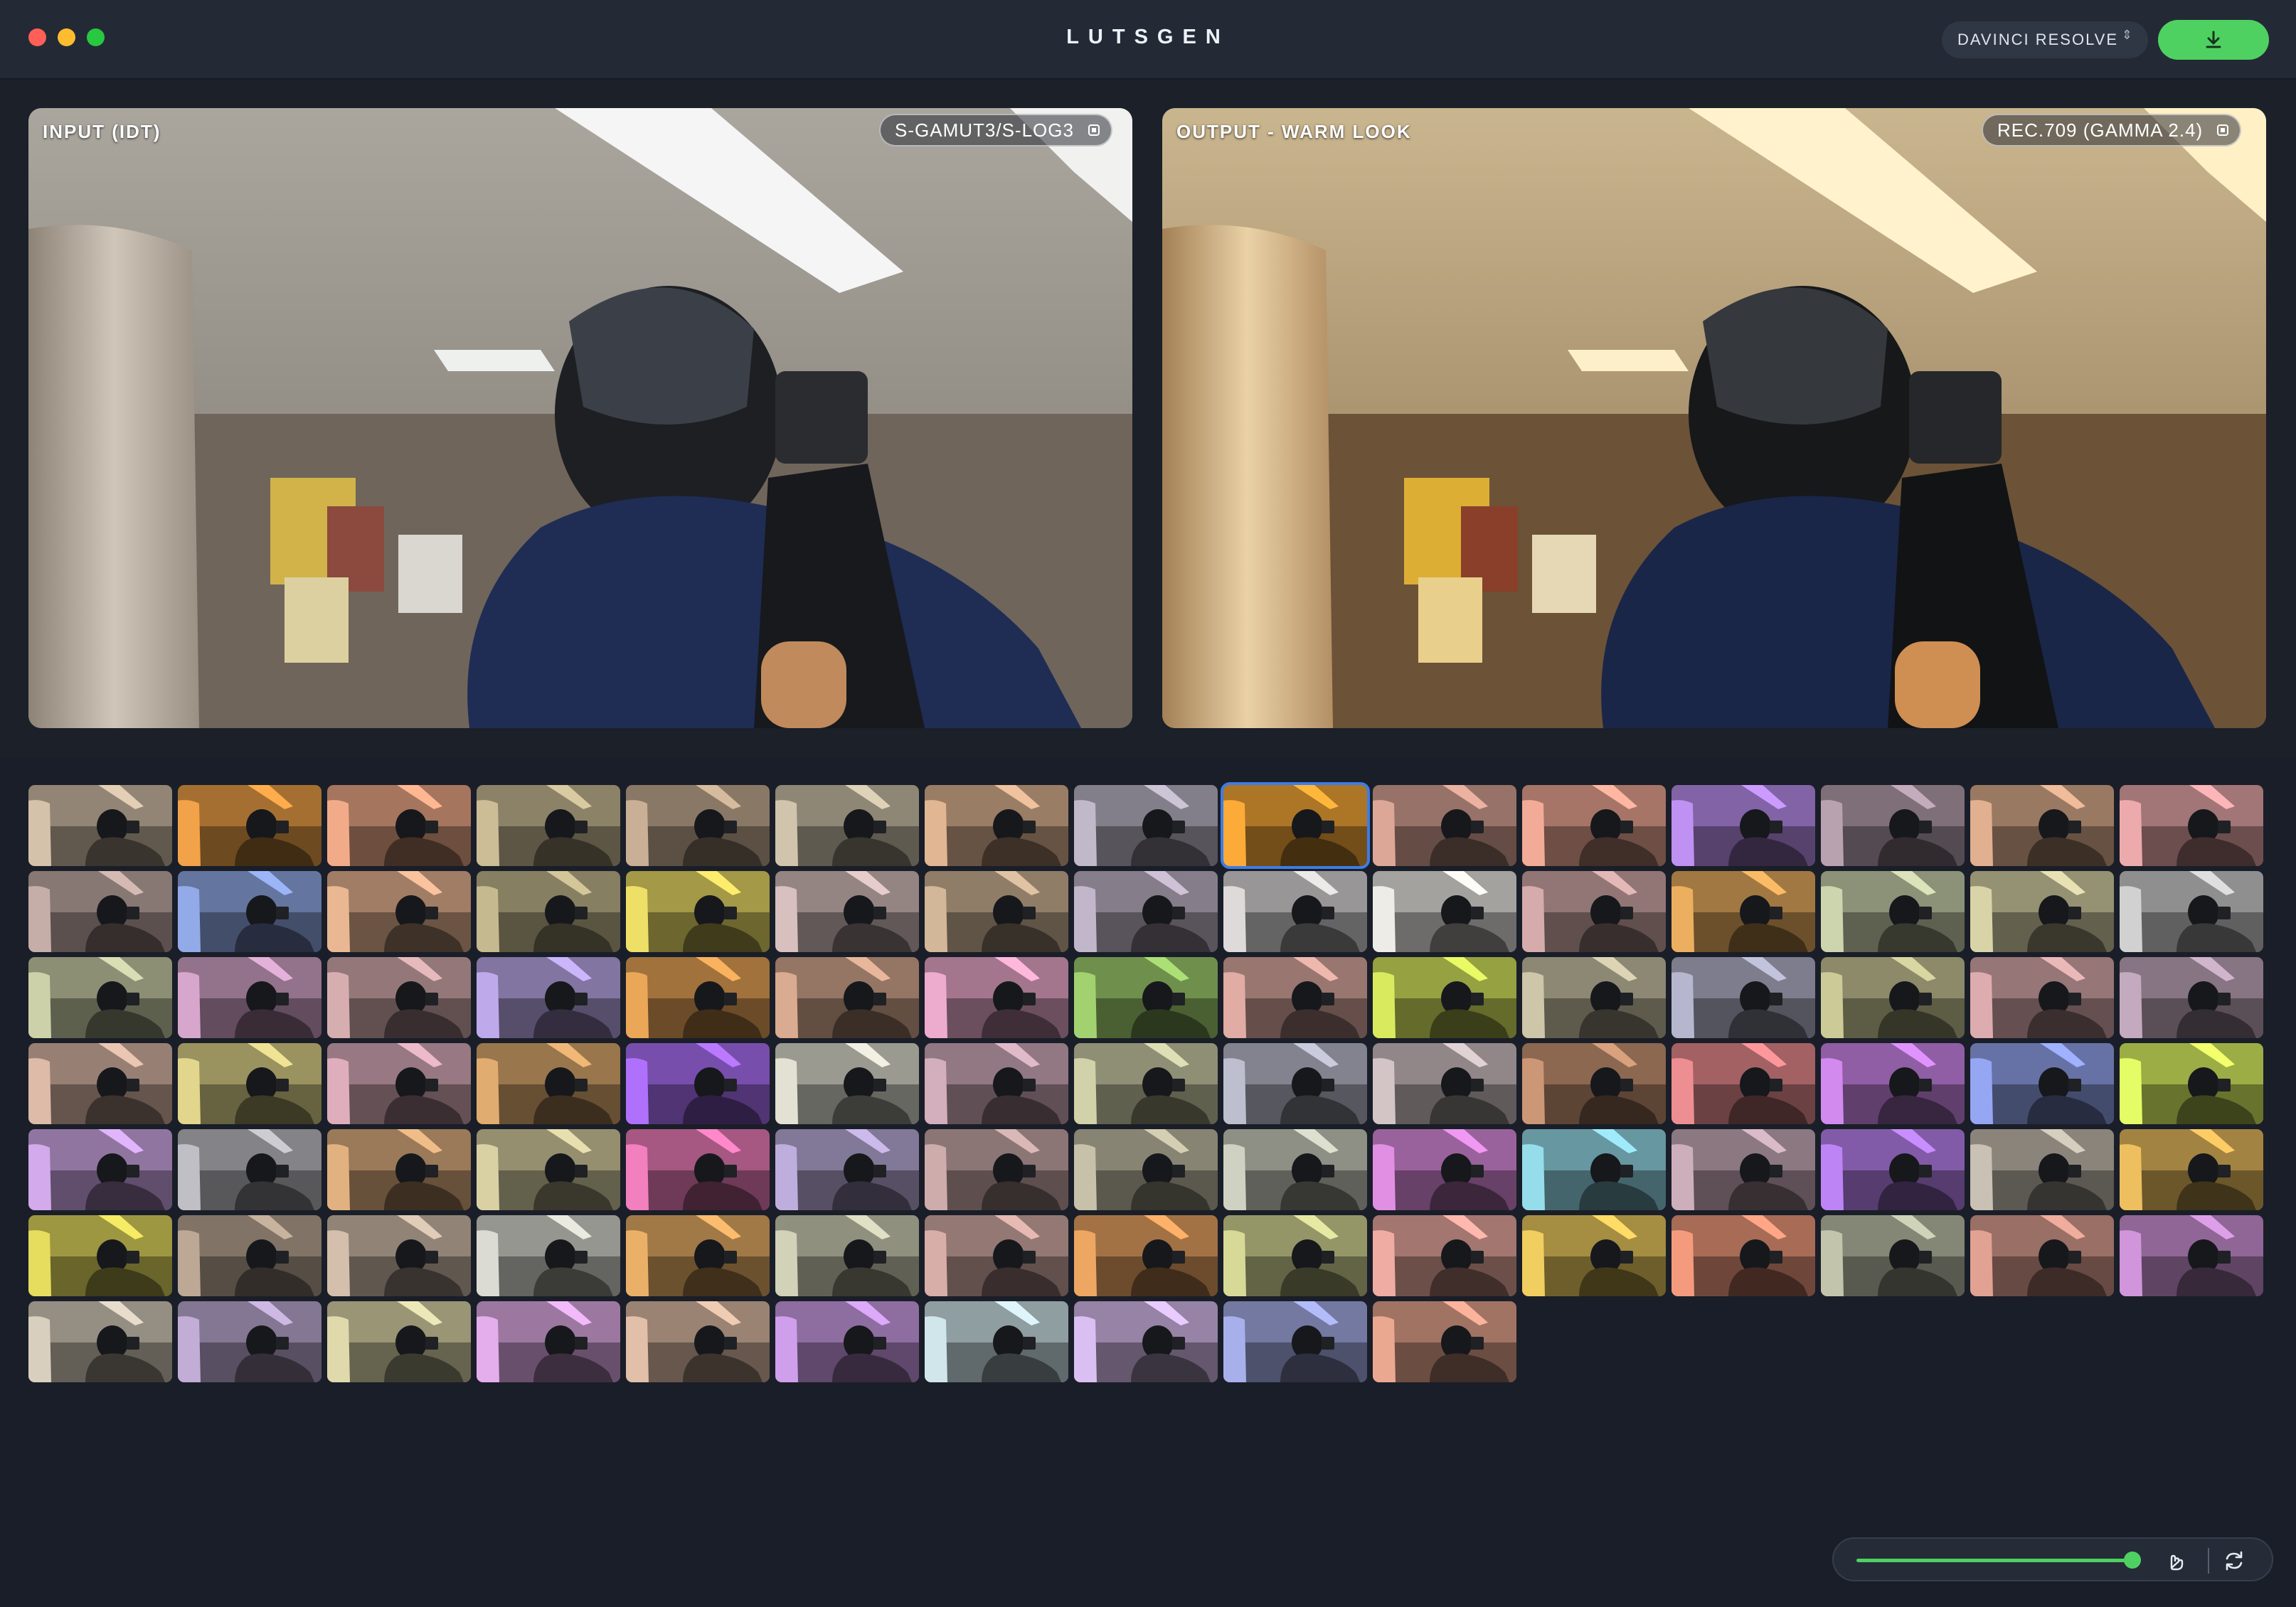 This screenshot has height=1607, width=2296. Describe the element at coordinates (1998, 1561) in the screenshot. I see `intensity-slider` at that location.